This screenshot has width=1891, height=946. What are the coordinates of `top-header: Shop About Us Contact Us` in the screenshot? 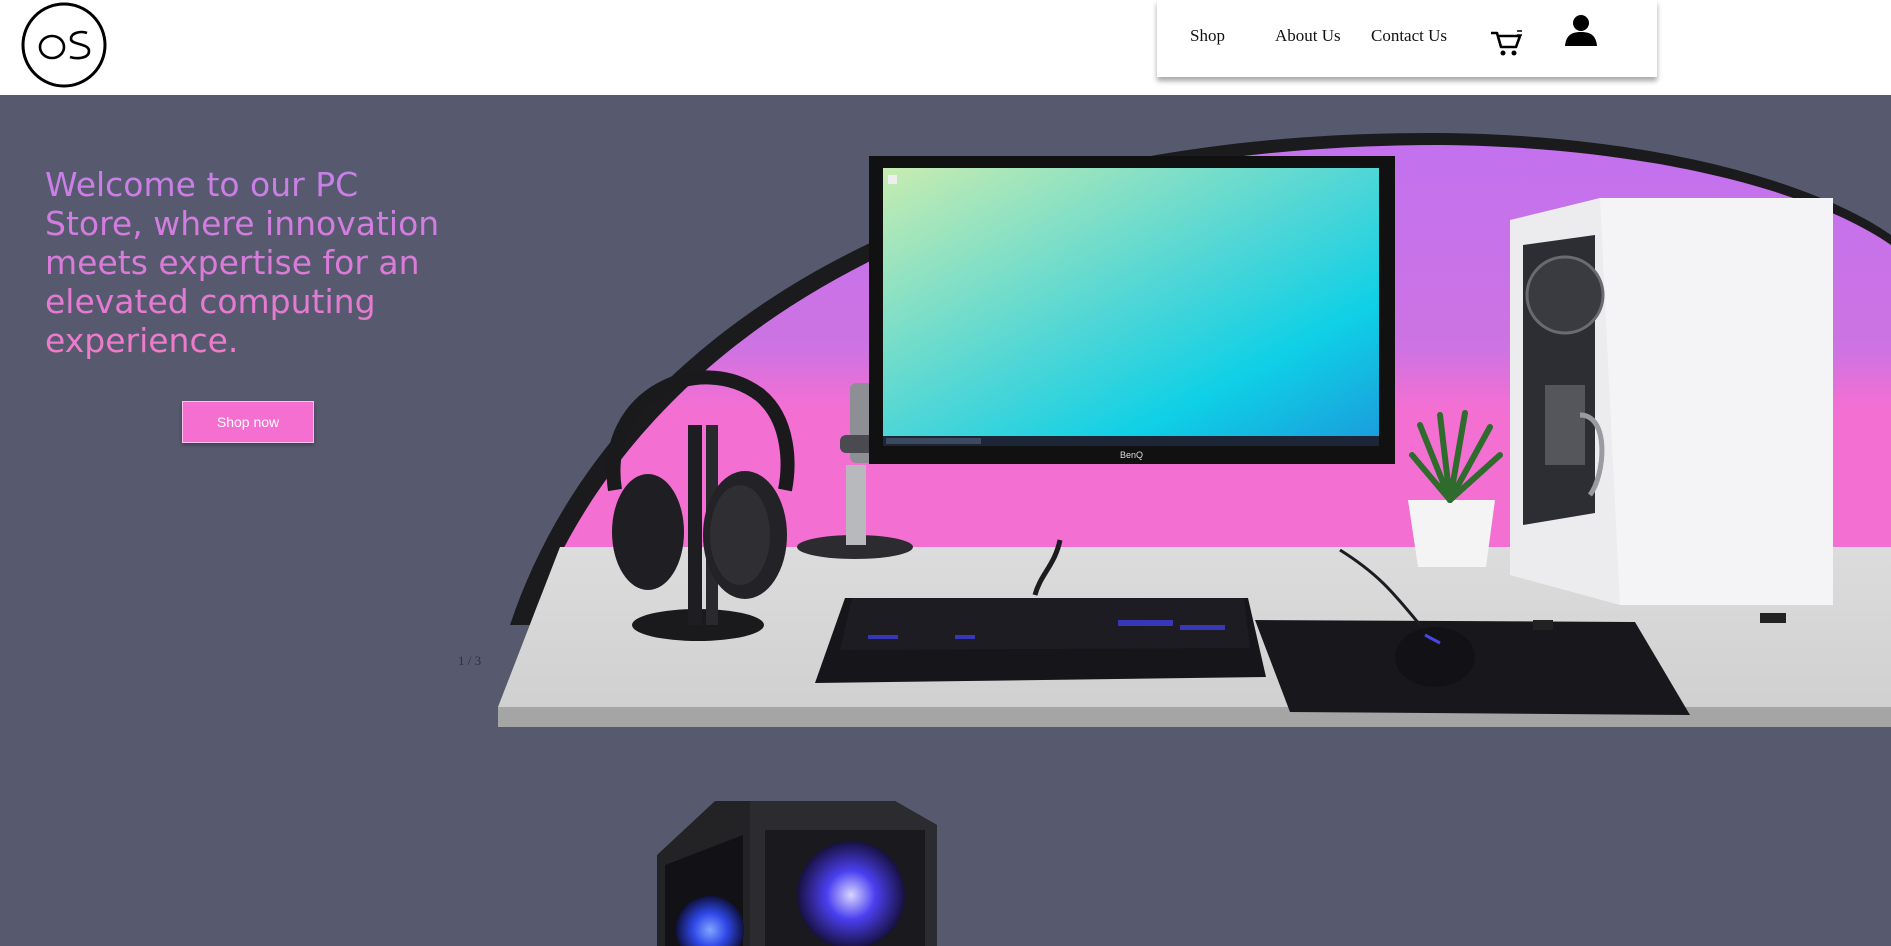 It's located at (945, 47).